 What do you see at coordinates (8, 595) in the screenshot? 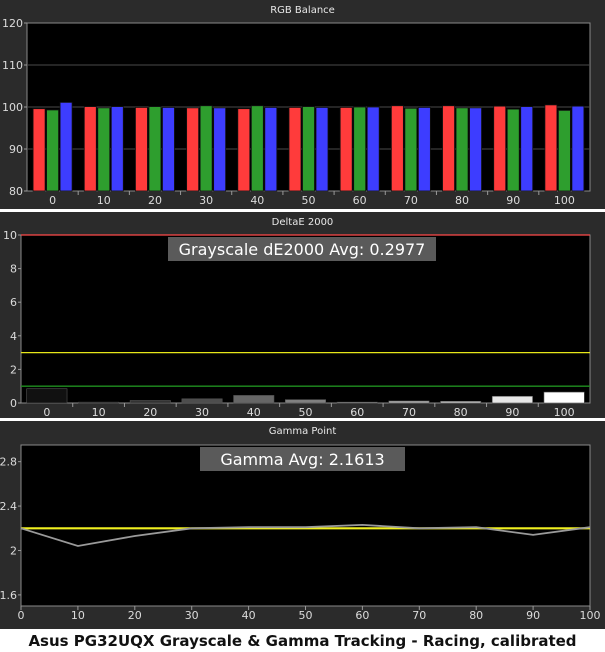
I see `y-tick-label: 1.6` at bounding box center [8, 595].